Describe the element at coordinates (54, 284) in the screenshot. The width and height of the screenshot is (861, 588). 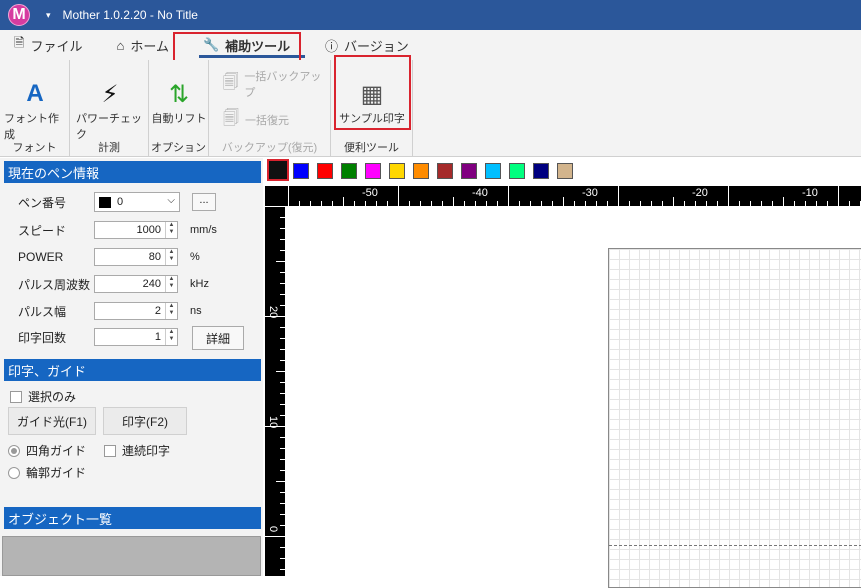
I see `frequency-label: パルス周波数` at that location.